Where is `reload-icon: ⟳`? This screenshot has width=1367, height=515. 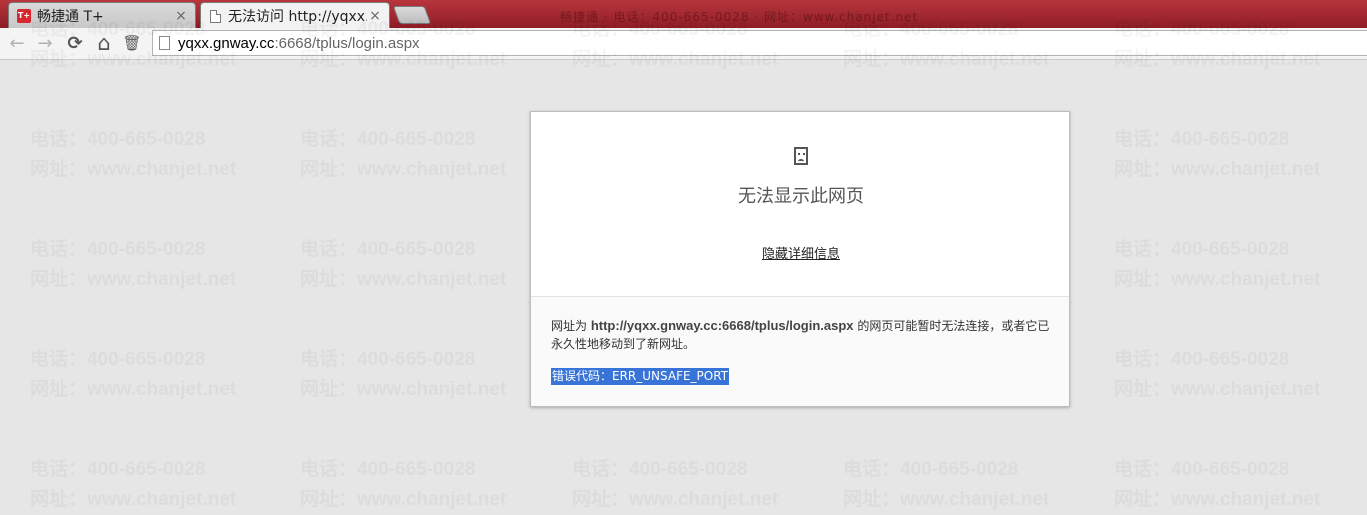
reload-icon: ⟳ is located at coordinates (75, 43).